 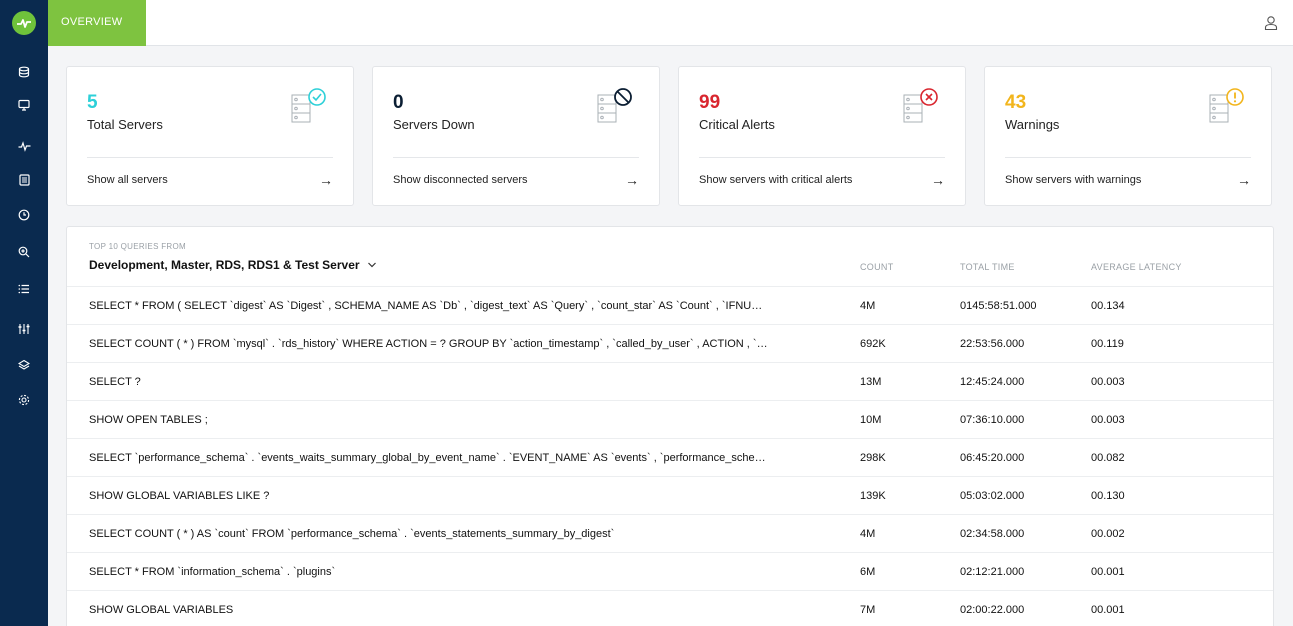 I want to click on card-label: Warnings, so click(x=1032, y=124).